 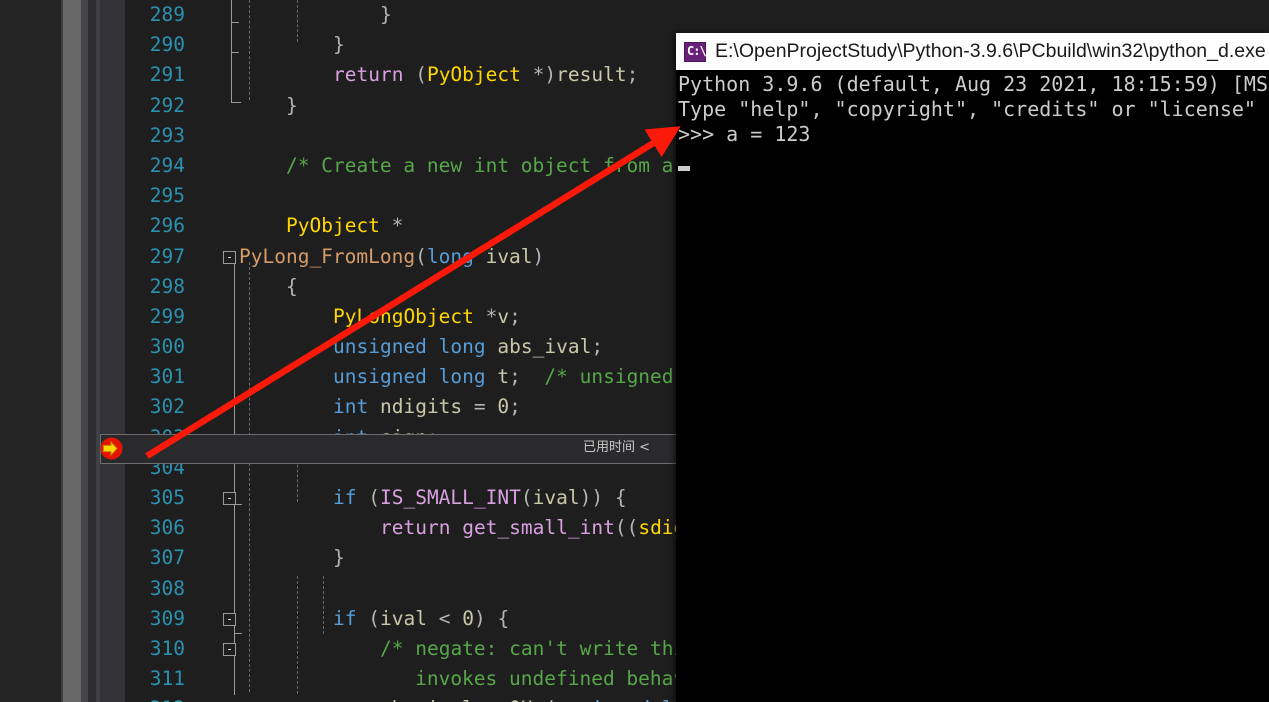 I want to click on console-window-icon: C:\, so click(x=695, y=51).